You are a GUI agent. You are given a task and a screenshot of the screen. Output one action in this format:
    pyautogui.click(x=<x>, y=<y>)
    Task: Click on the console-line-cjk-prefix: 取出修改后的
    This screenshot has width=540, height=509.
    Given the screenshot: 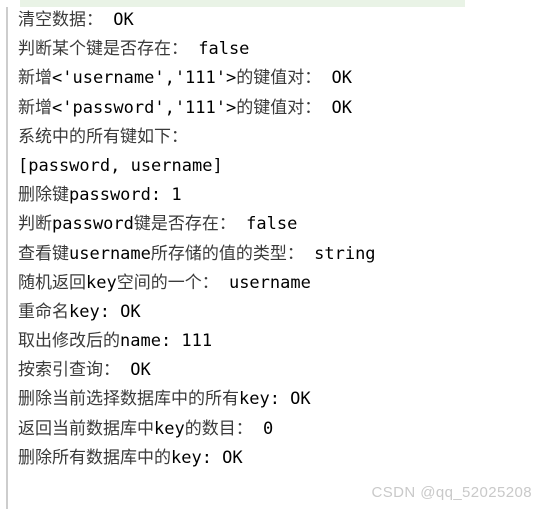 What is the action you would take?
    pyautogui.click(x=69, y=341)
    